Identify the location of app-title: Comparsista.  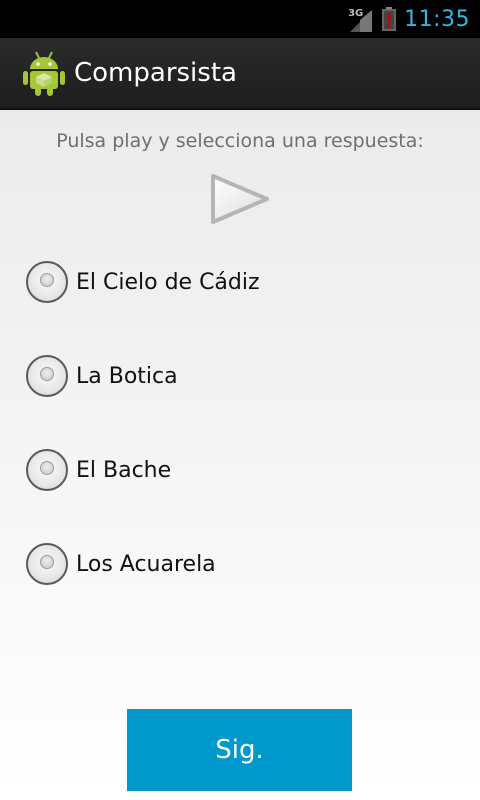
(155, 73).